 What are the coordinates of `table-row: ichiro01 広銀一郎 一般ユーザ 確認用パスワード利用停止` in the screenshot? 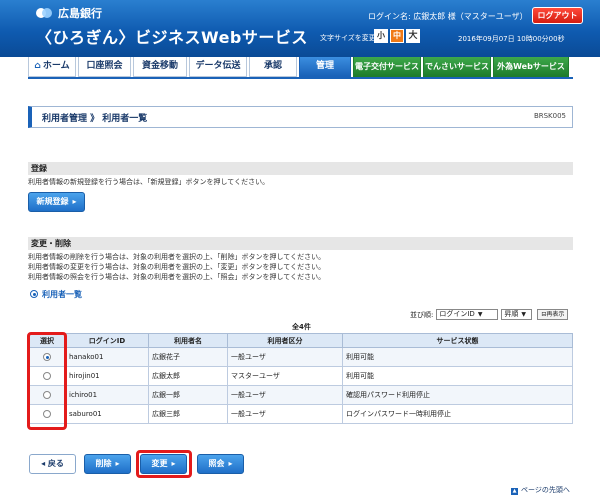 It's located at (300, 395).